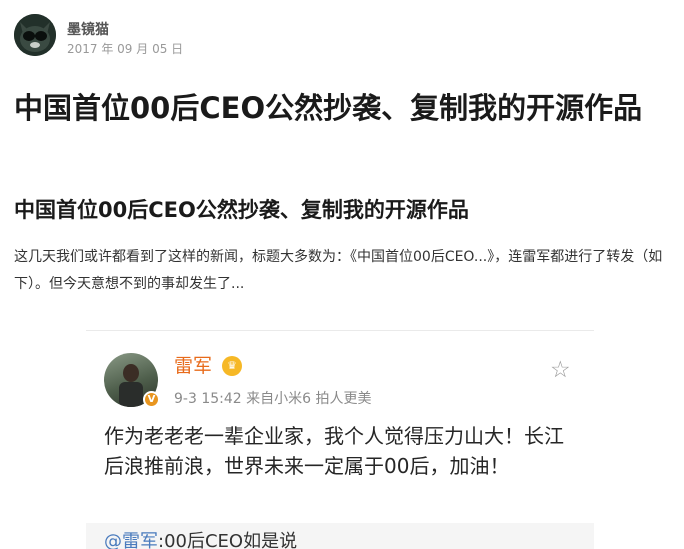 The height and width of the screenshot is (549, 684). I want to click on repost-line: @雷军:00后CEO如是说, so click(200, 540).